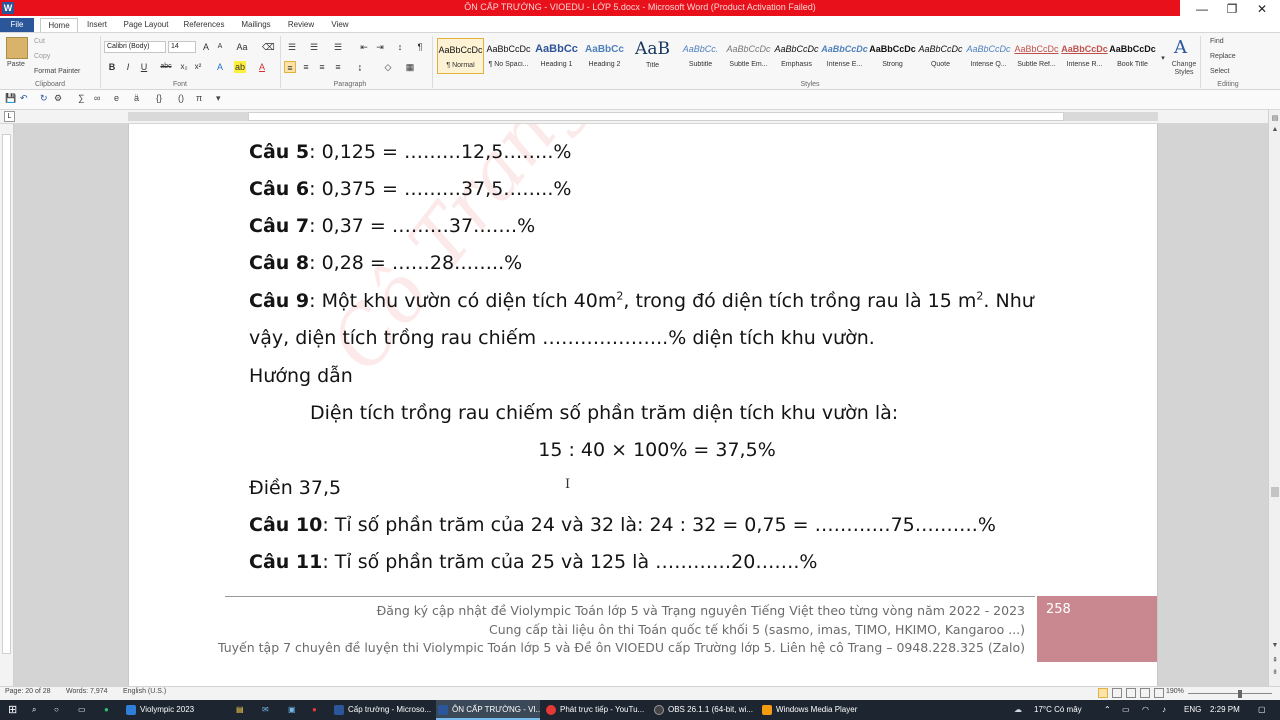  I want to click on align-right-icon: ≡, so click(322, 67).